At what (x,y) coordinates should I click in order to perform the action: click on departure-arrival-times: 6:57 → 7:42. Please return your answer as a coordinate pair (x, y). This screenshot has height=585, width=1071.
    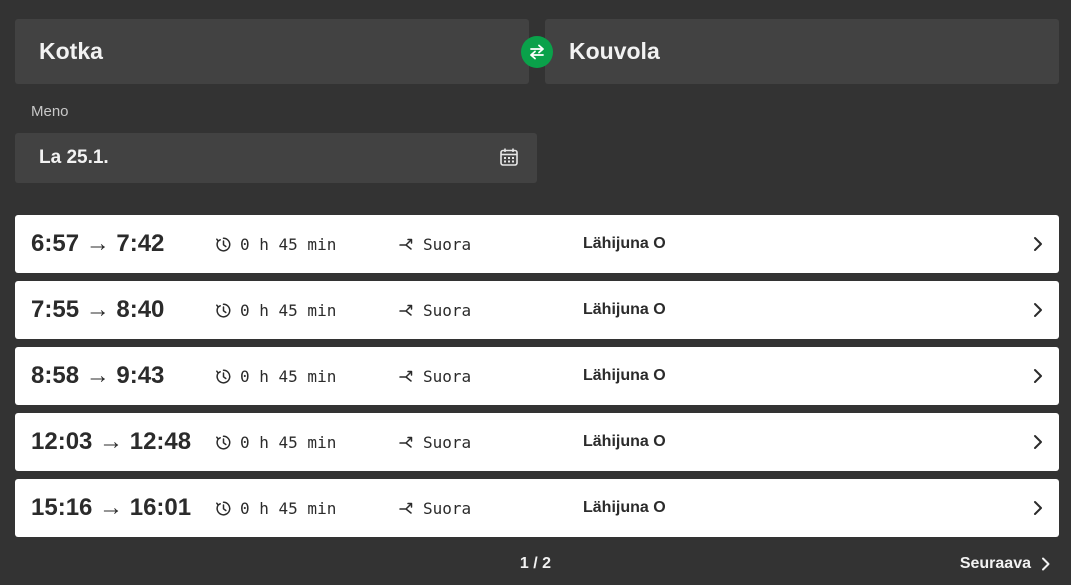
    Looking at the image, I should click on (98, 243).